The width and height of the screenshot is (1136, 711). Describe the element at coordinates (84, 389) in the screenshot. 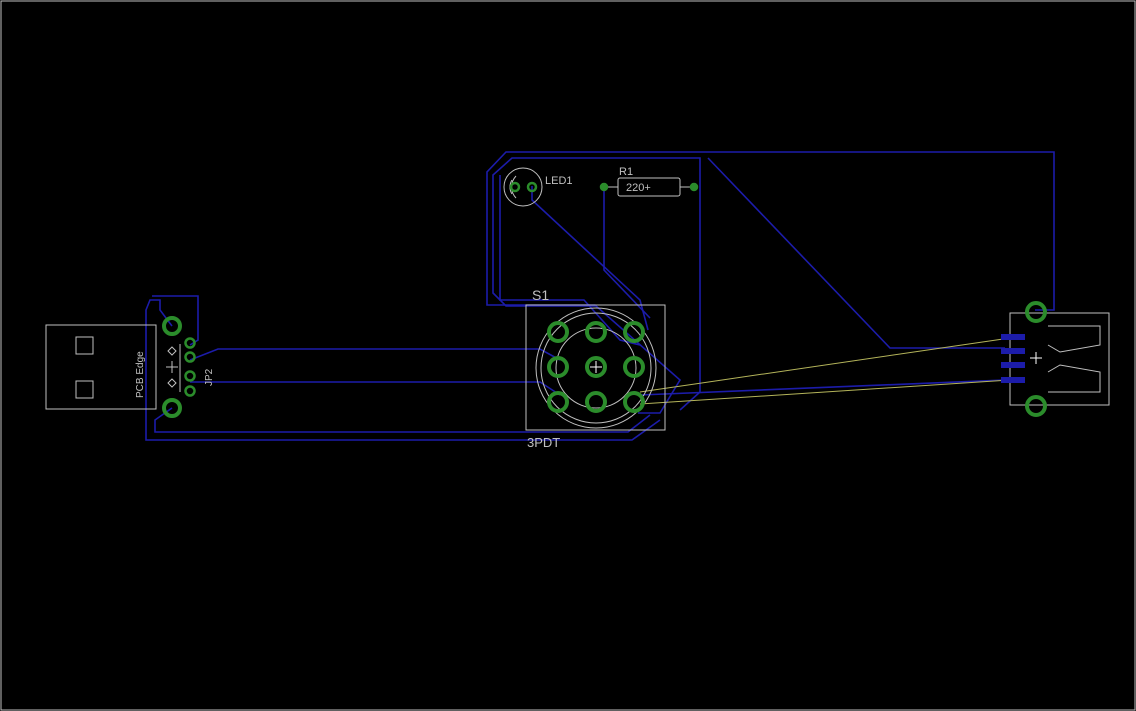

I see `usb-plug-window-bottom` at that location.